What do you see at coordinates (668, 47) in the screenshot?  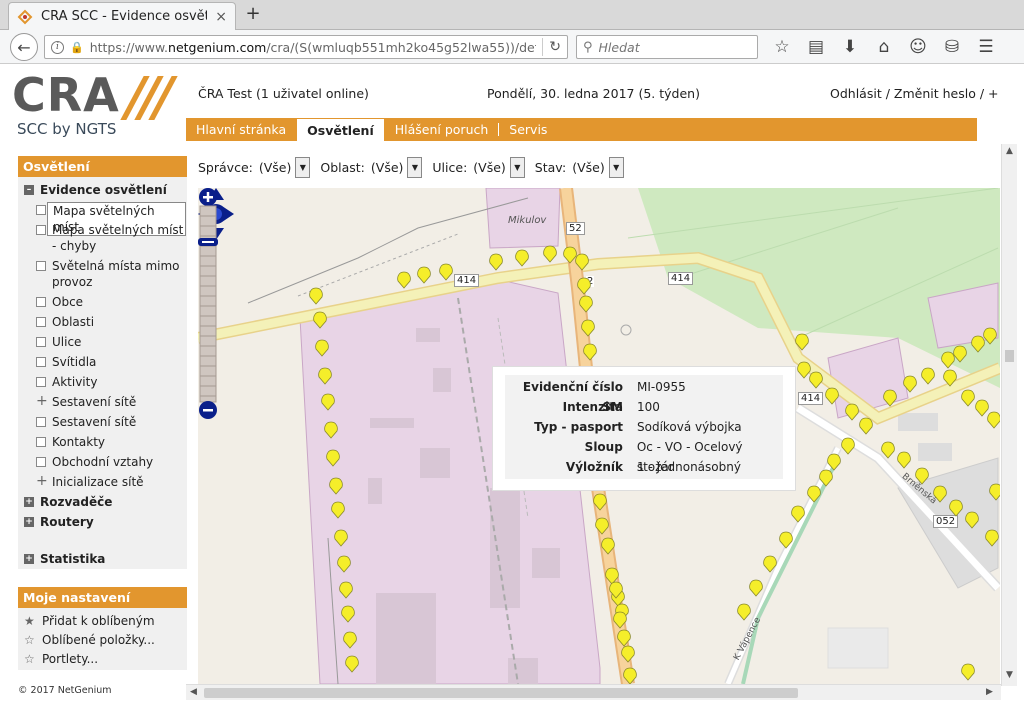 I see `search-input` at bounding box center [668, 47].